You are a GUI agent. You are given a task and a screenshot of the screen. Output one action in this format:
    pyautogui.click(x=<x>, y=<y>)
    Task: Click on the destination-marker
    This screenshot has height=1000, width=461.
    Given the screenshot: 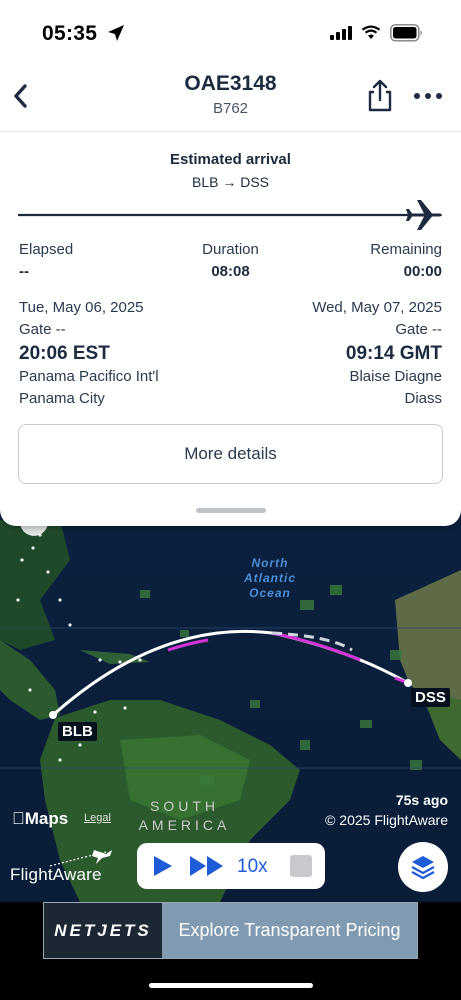 What is the action you would take?
    pyautogui.click(x=408, y=683)
    